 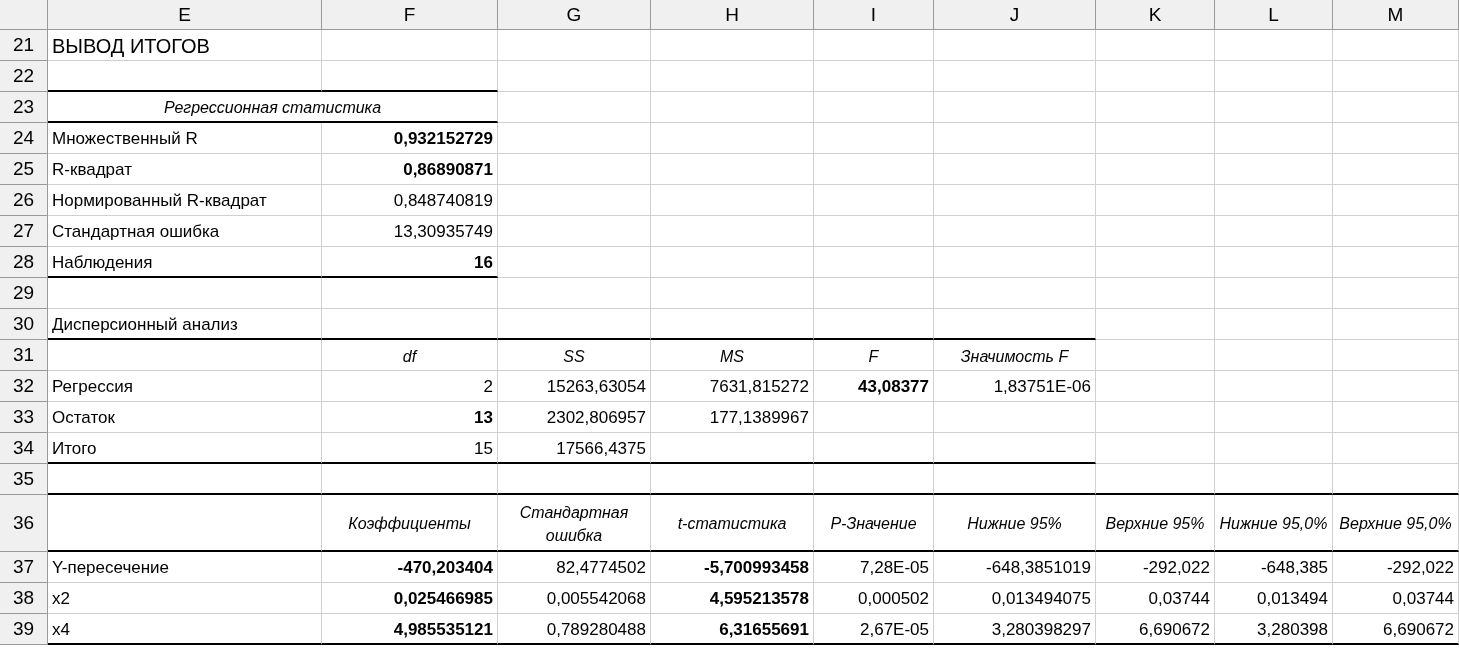 I want to click on table-cell: MS, so click(x=732, y=355).